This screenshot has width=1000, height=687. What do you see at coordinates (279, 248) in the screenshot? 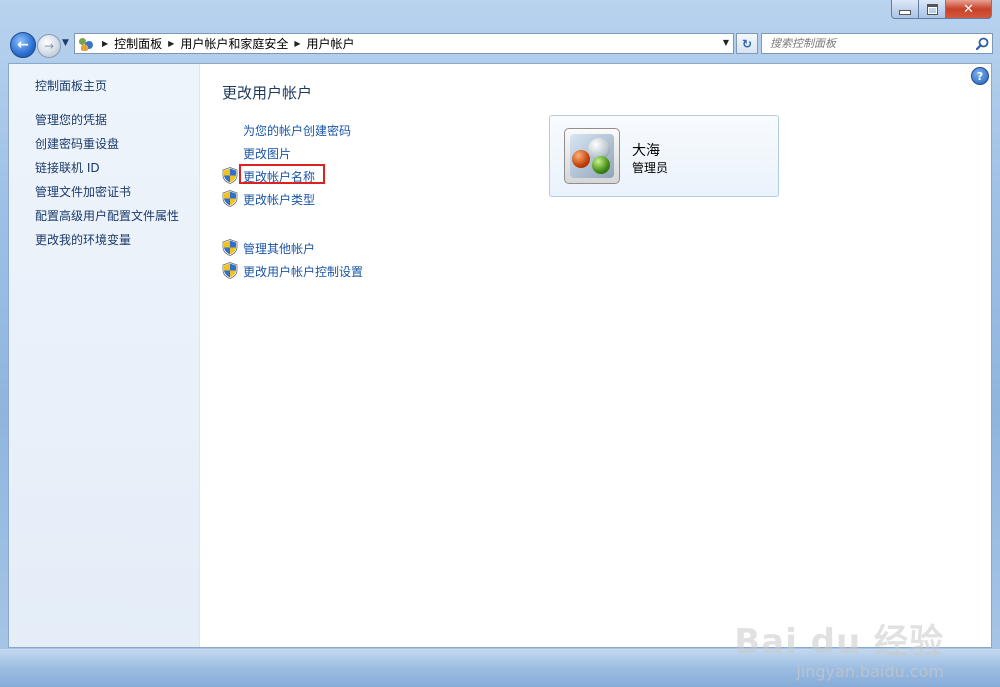
I see `task-manage-other-accounts: 管理其他帐户` at bounding box center [279, 248].